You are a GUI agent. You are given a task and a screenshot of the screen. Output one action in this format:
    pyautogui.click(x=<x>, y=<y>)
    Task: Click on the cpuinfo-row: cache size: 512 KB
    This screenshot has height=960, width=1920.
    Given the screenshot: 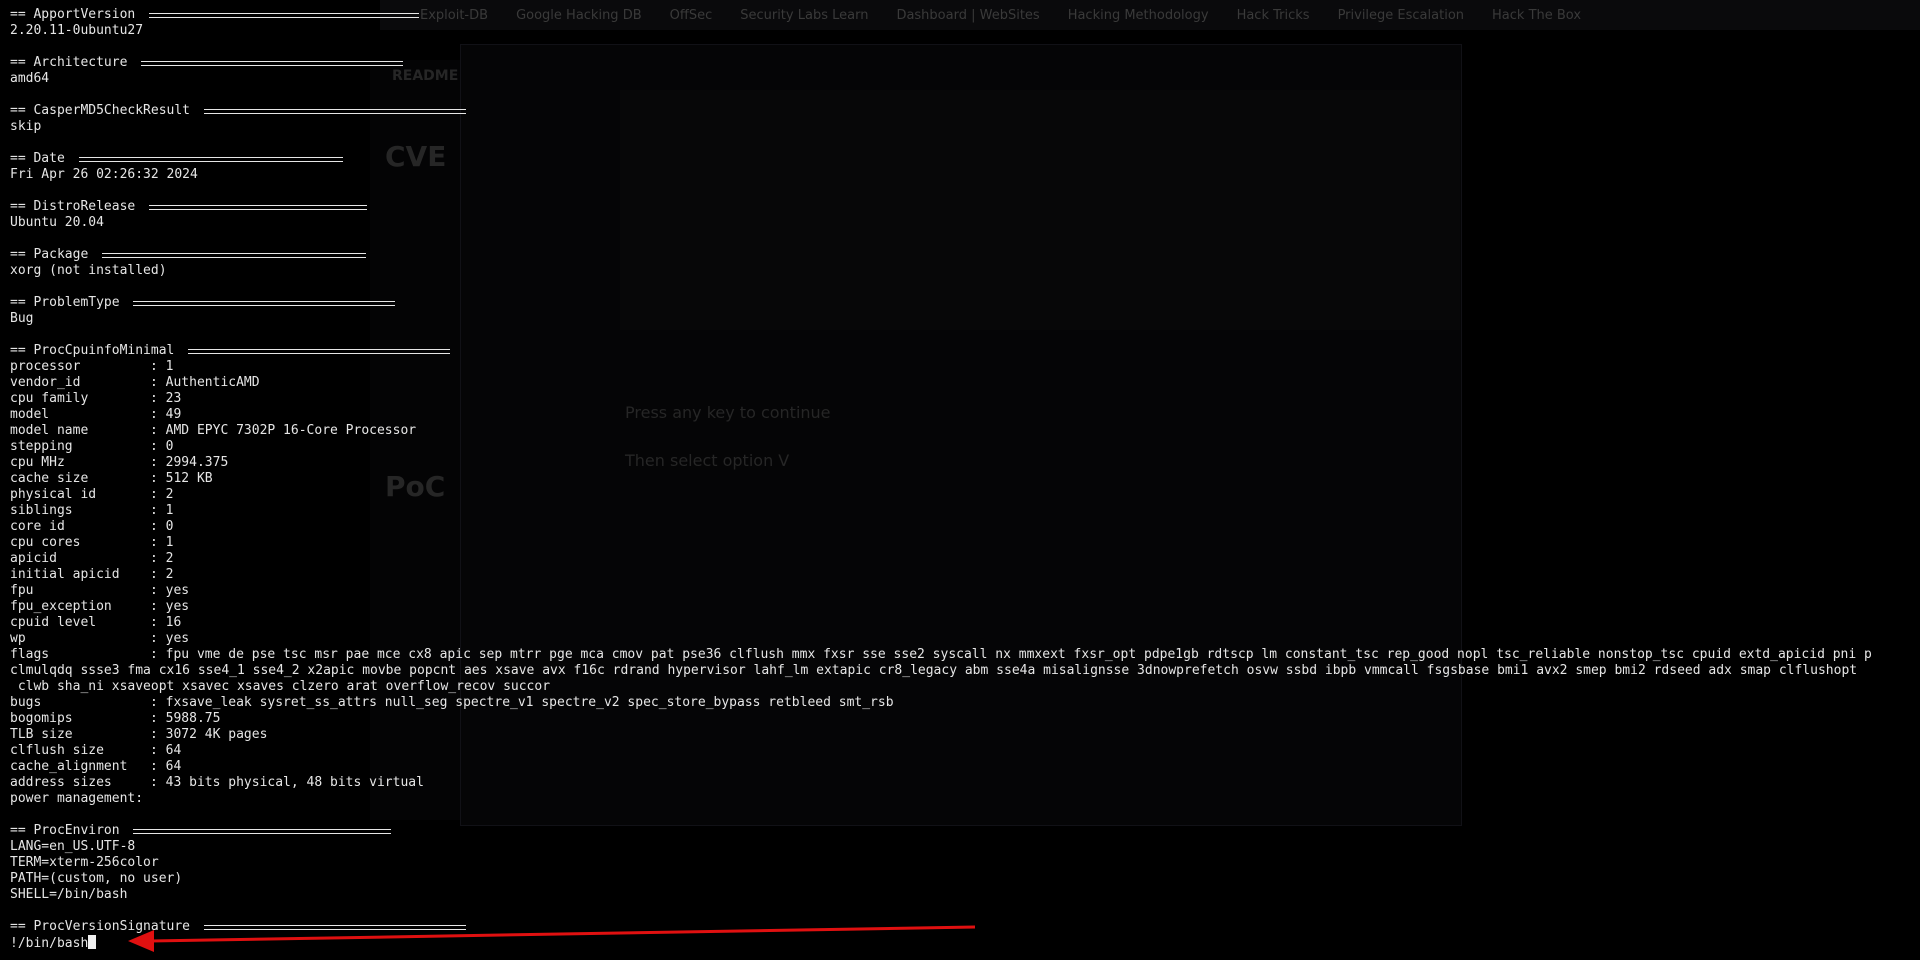 What is the action you would take?
    pyautogui.click(x=960, y=479)
    